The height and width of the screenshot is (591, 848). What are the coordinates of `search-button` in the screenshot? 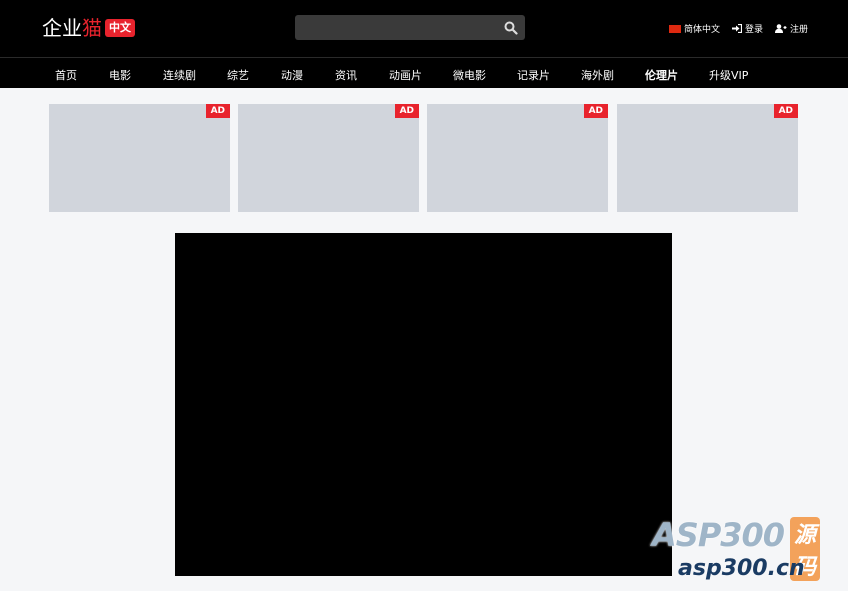 It's located at (511, 27).